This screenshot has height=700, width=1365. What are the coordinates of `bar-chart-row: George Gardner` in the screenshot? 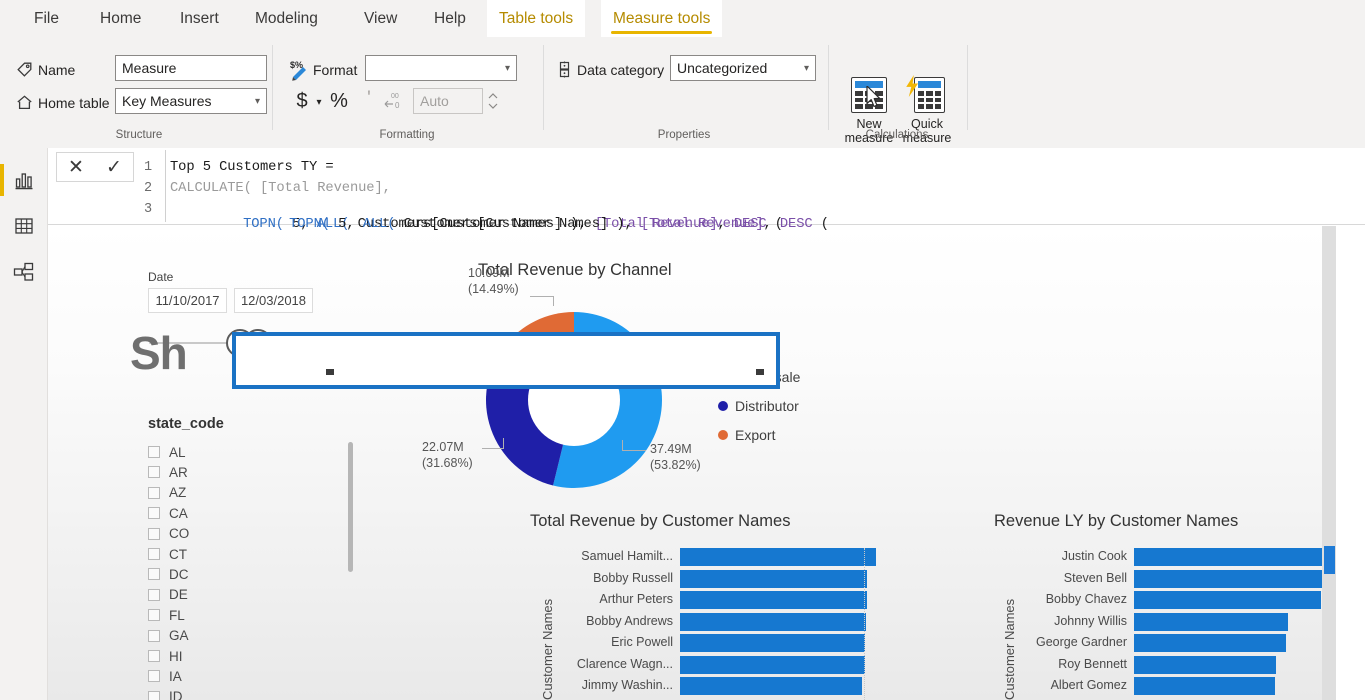 It's located at (1186, 643).